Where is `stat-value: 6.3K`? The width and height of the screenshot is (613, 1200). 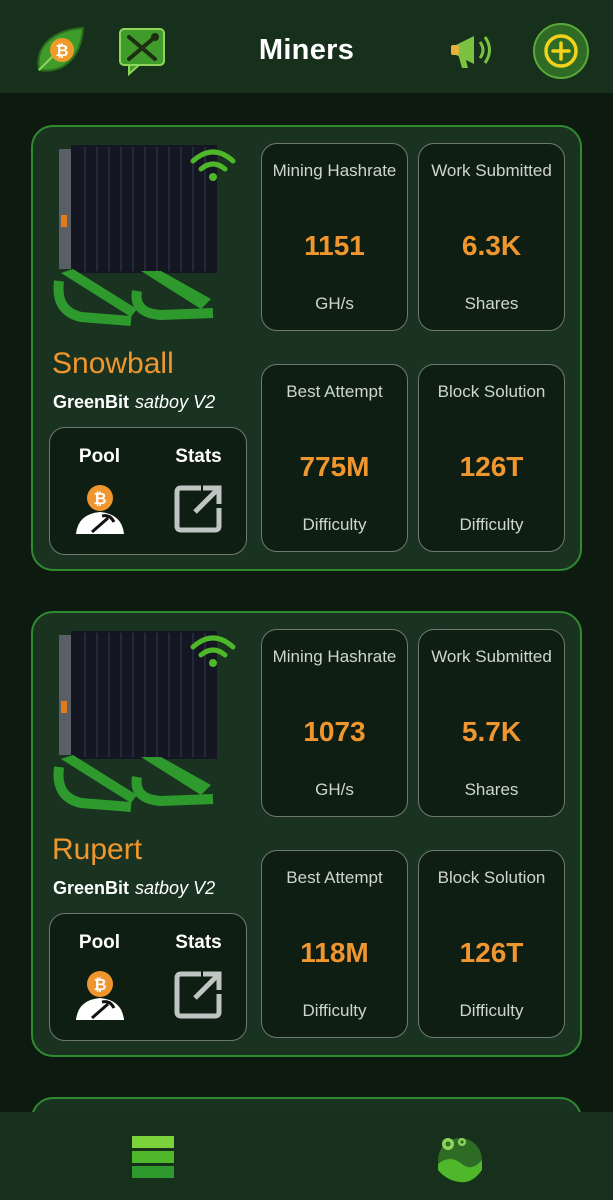 stat-value: 6.3K is located at coordinates (491, 245).